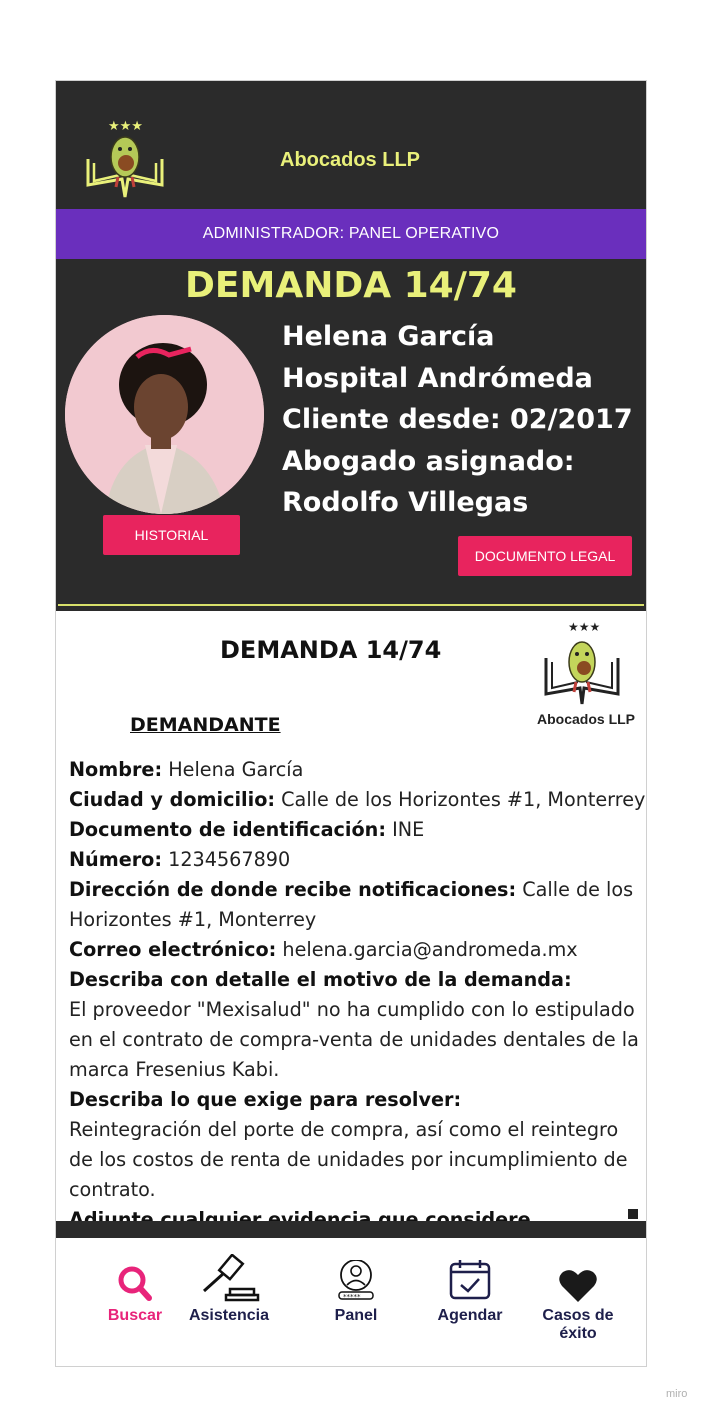  What do you see at coordinates (633, 1214) in the screenshot?
I see `scrollbar-thumb` at bounding box center [633, 1214].